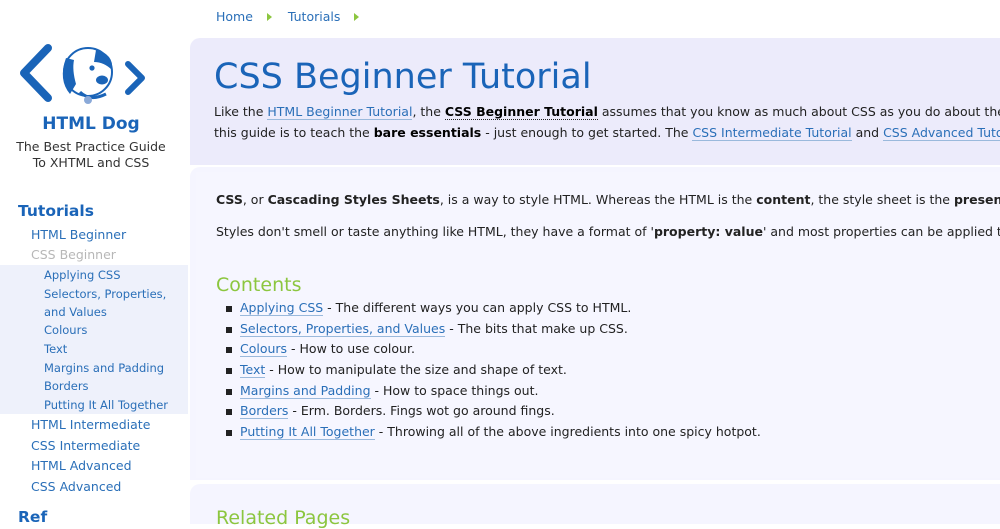 Image resolution: width=1000 pixels, height=529 pixels. Describe the element at coordinates (307, 432) in the screenshot. I see `contents-link-putting-together: Putting It All Together` at that location.